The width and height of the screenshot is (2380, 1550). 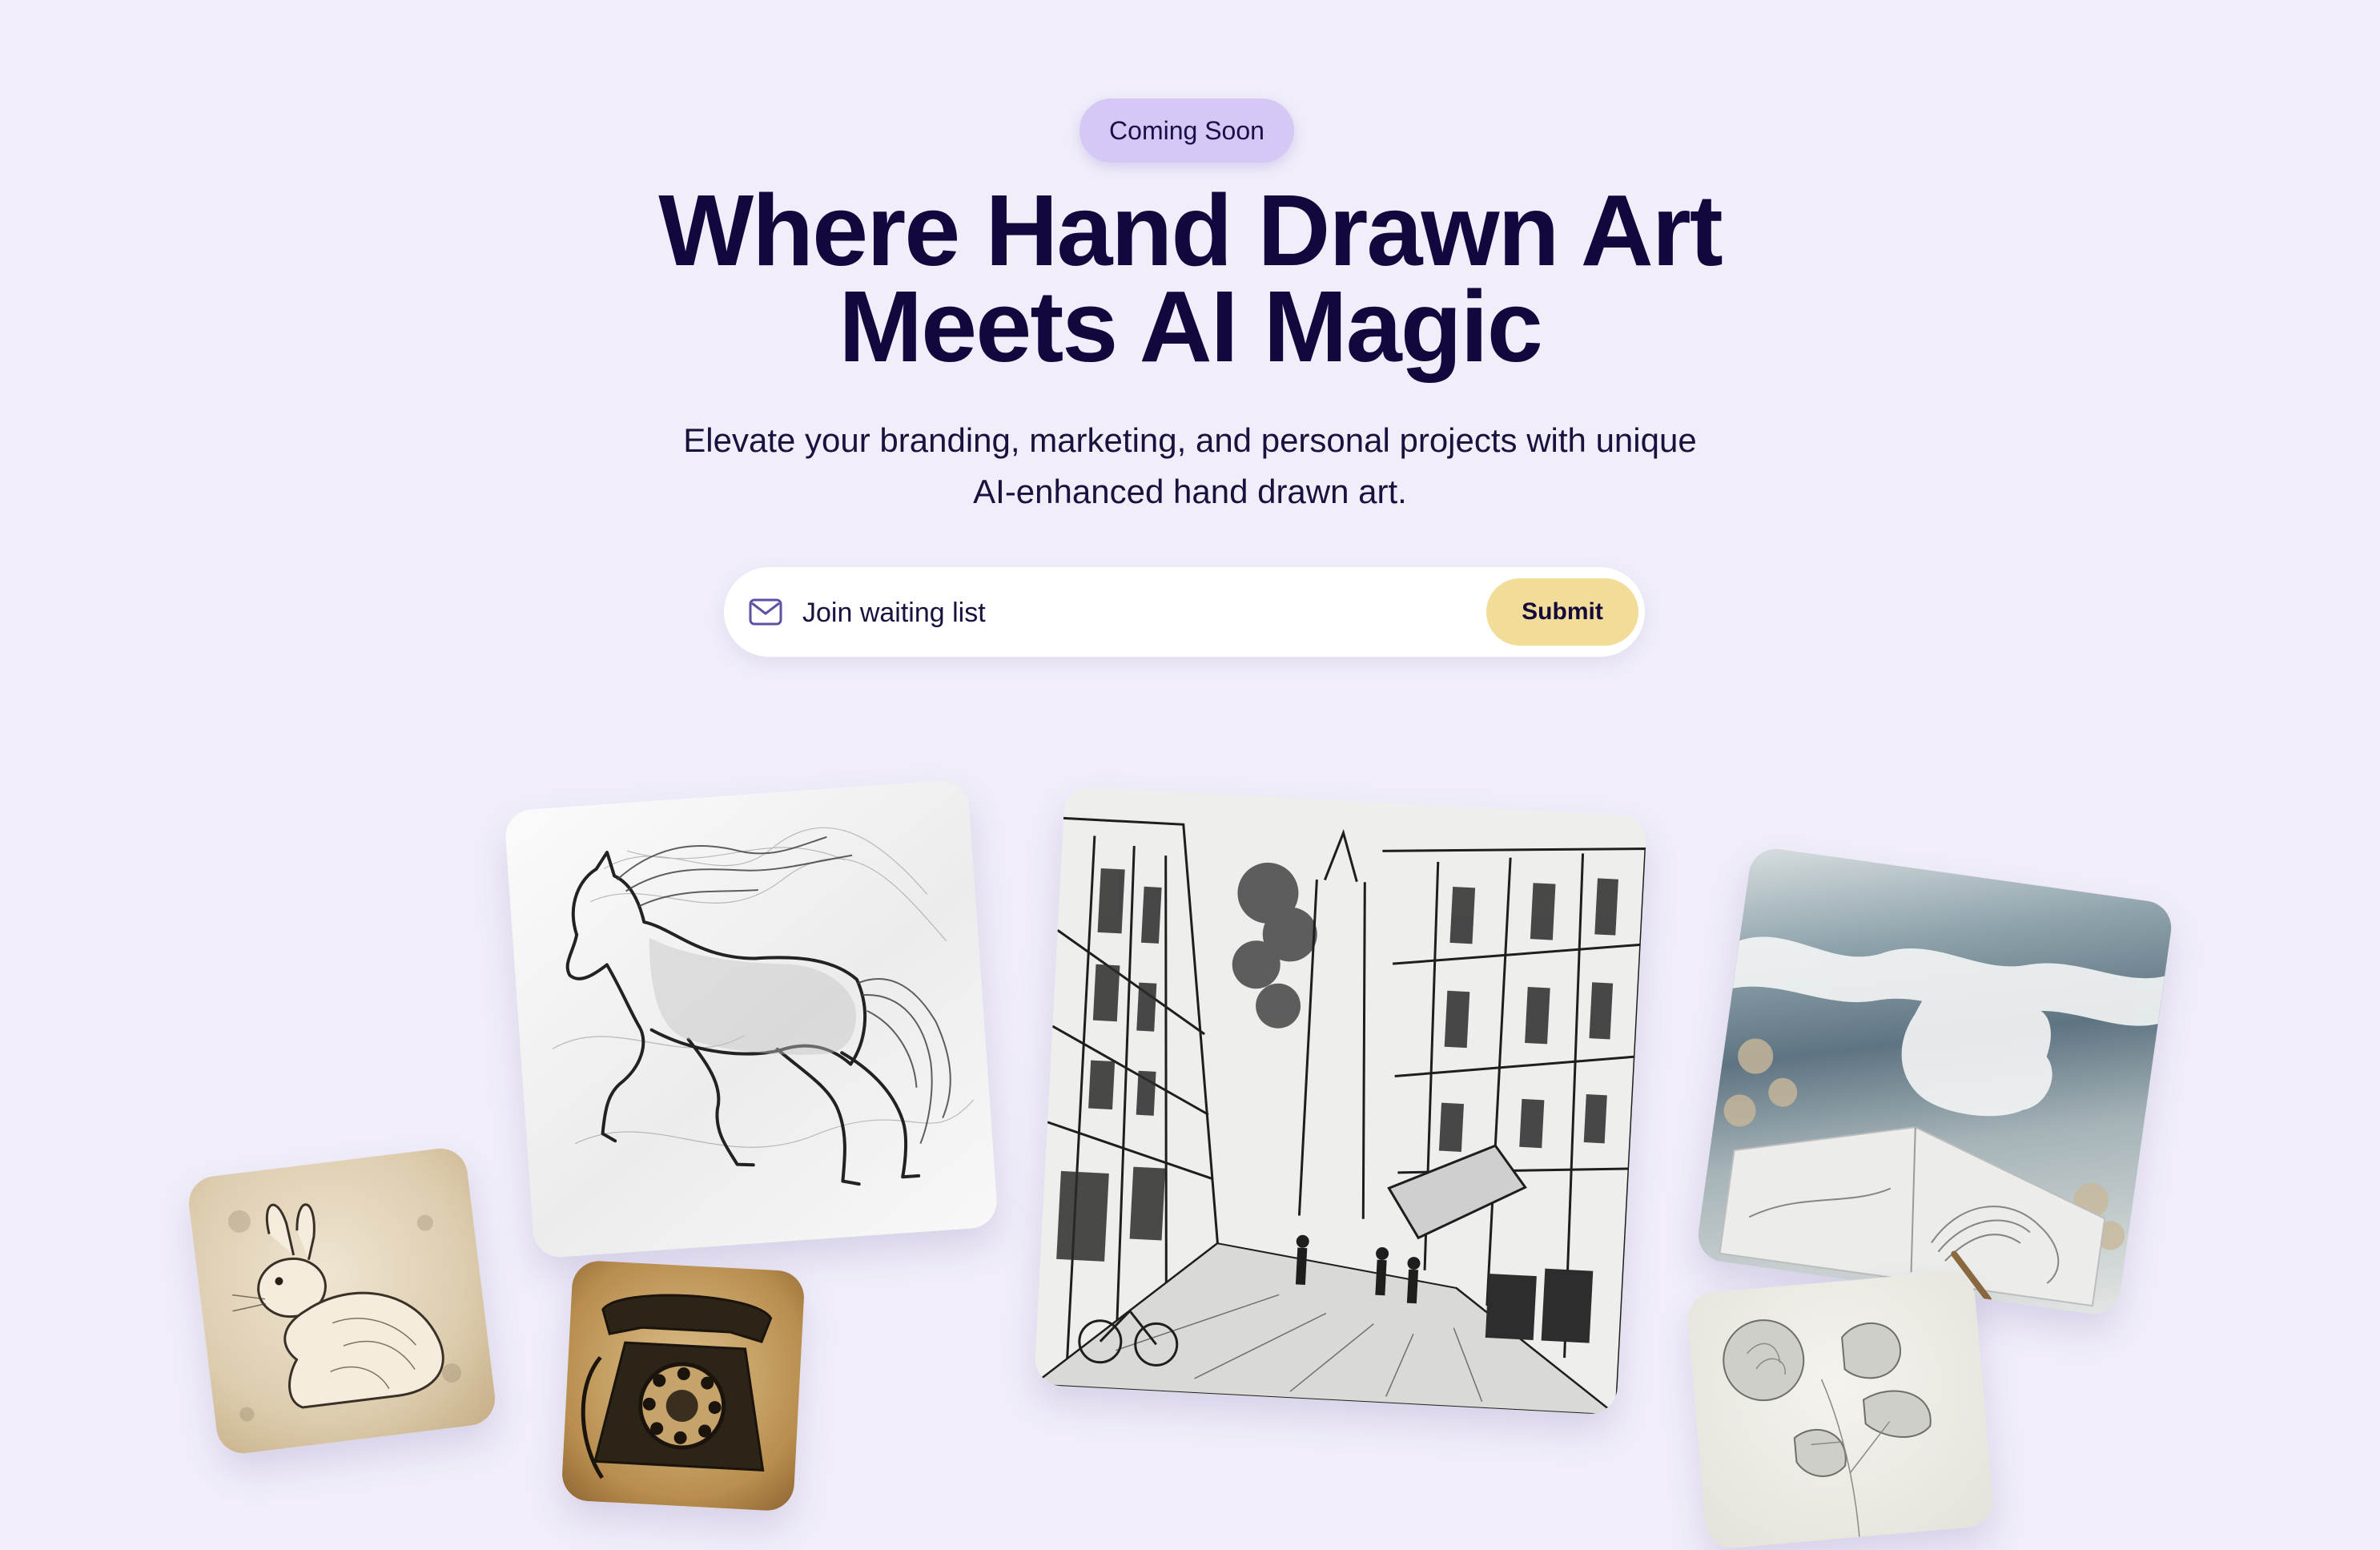 What do you see at coordinates (677, 1387) in the screenshot?
I see `telephone-sketch-image` at bounding box center [677, 1387].